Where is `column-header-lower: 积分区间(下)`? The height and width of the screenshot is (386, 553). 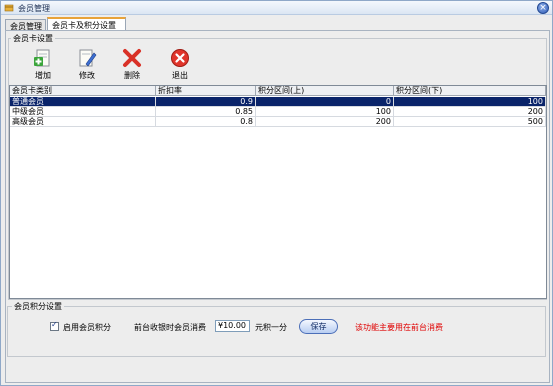 column-header-lower: 积分区间(下) is located at coordinates (470, 91).